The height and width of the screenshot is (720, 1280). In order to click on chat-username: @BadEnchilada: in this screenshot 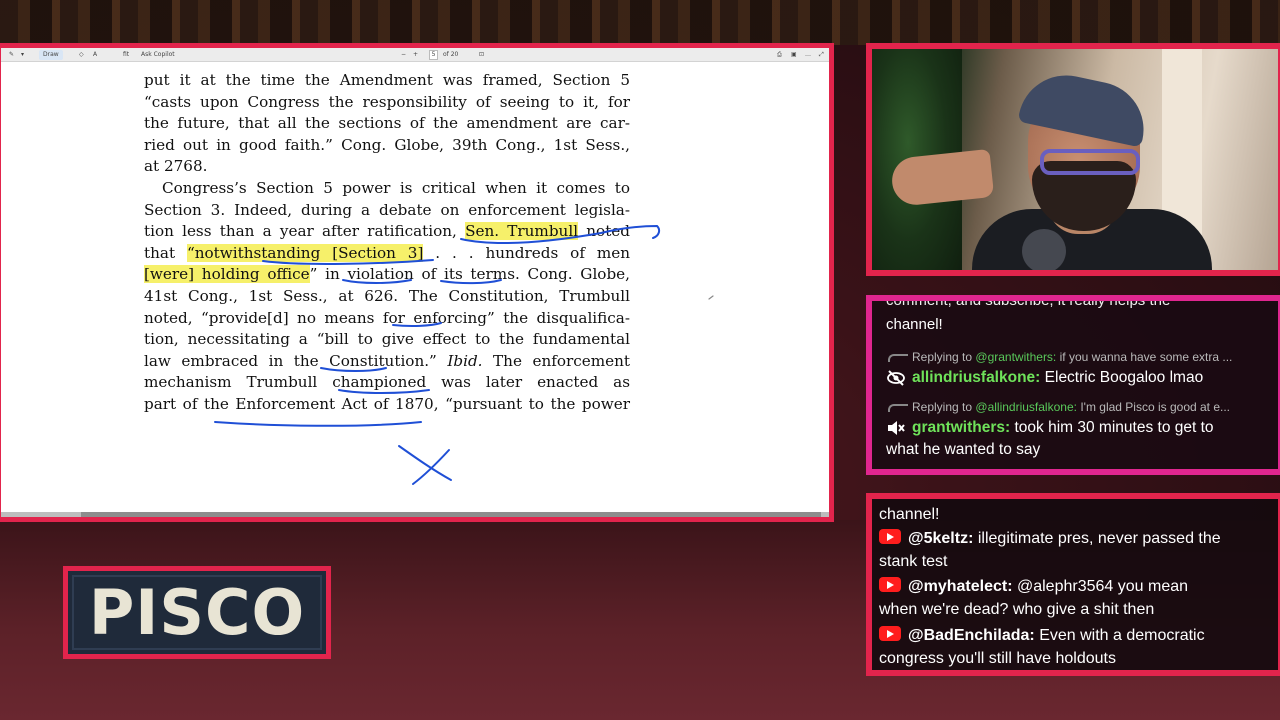, I will do `click(971, 635)`.